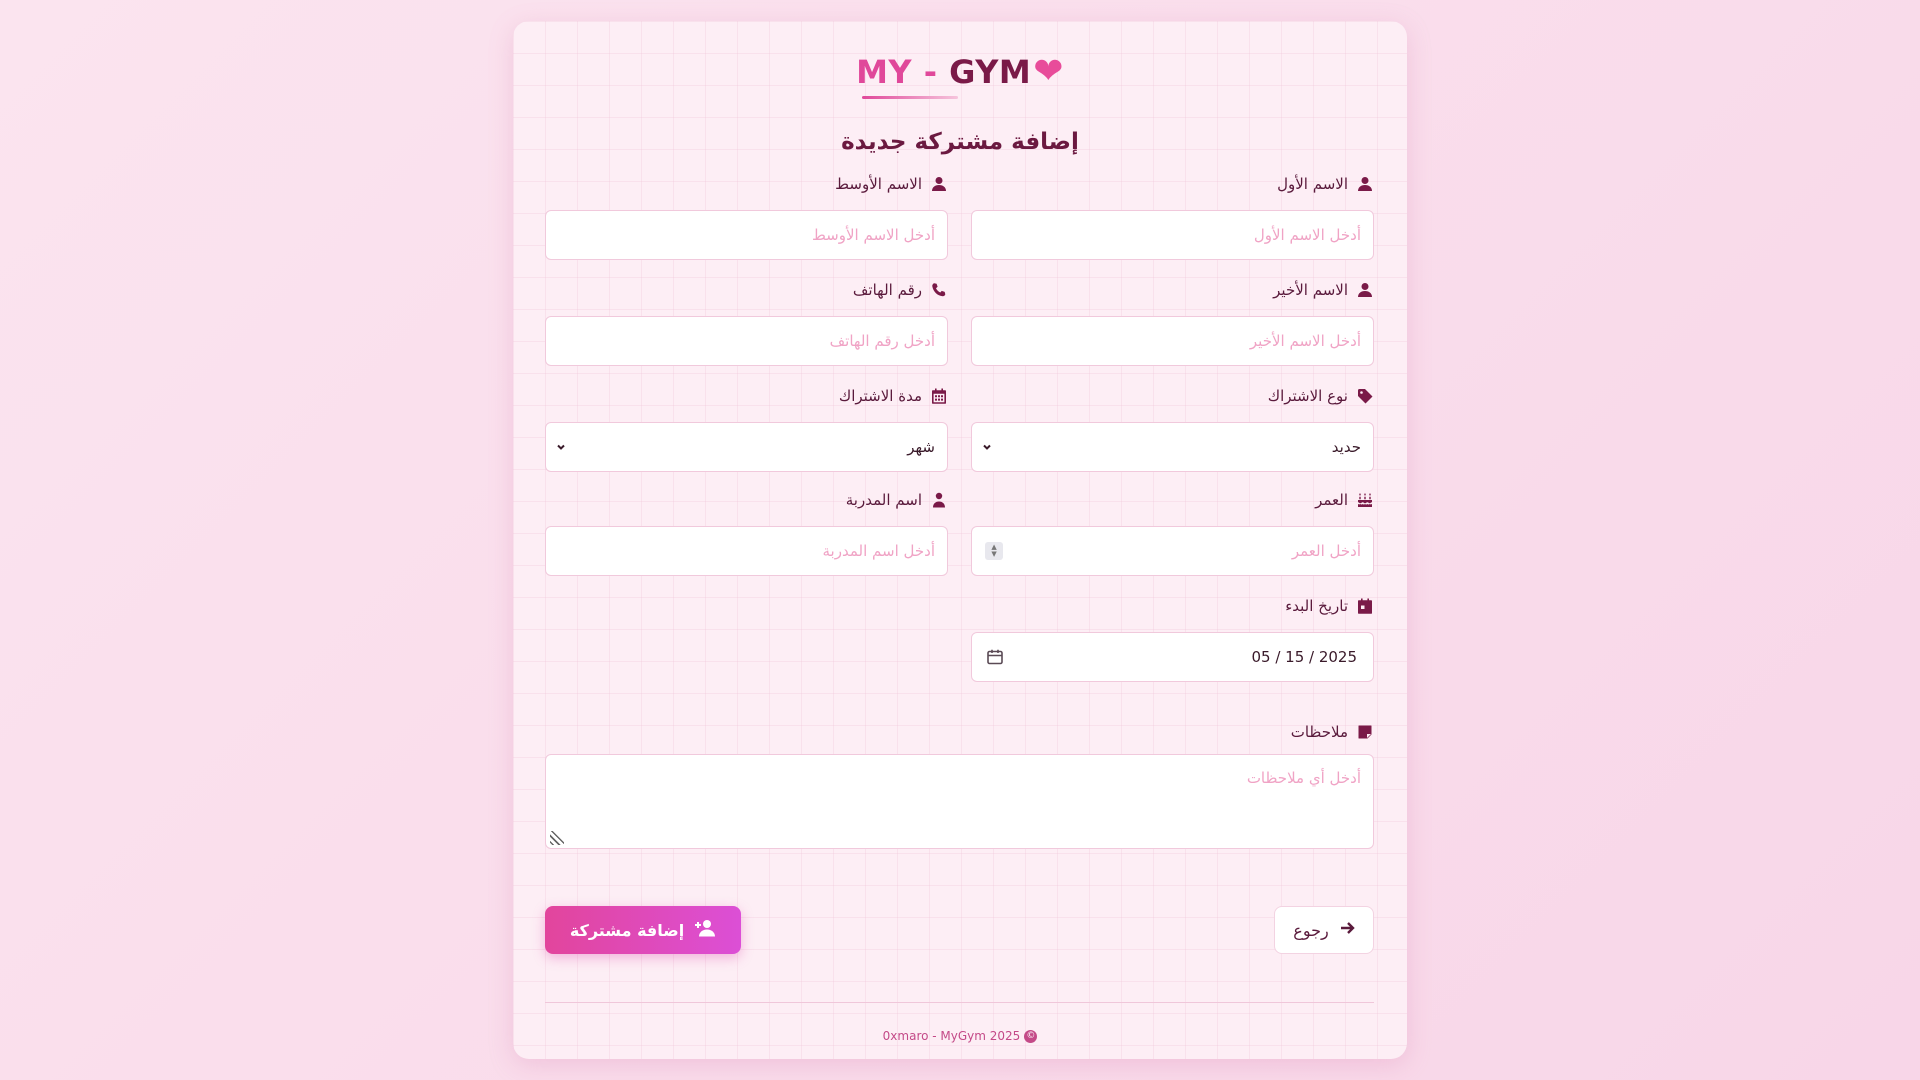 Image resolution: width=1920 pixels, height=1080 pixels. I want to click on add-member-button: إضافة مشتركة, so click(643, 930).